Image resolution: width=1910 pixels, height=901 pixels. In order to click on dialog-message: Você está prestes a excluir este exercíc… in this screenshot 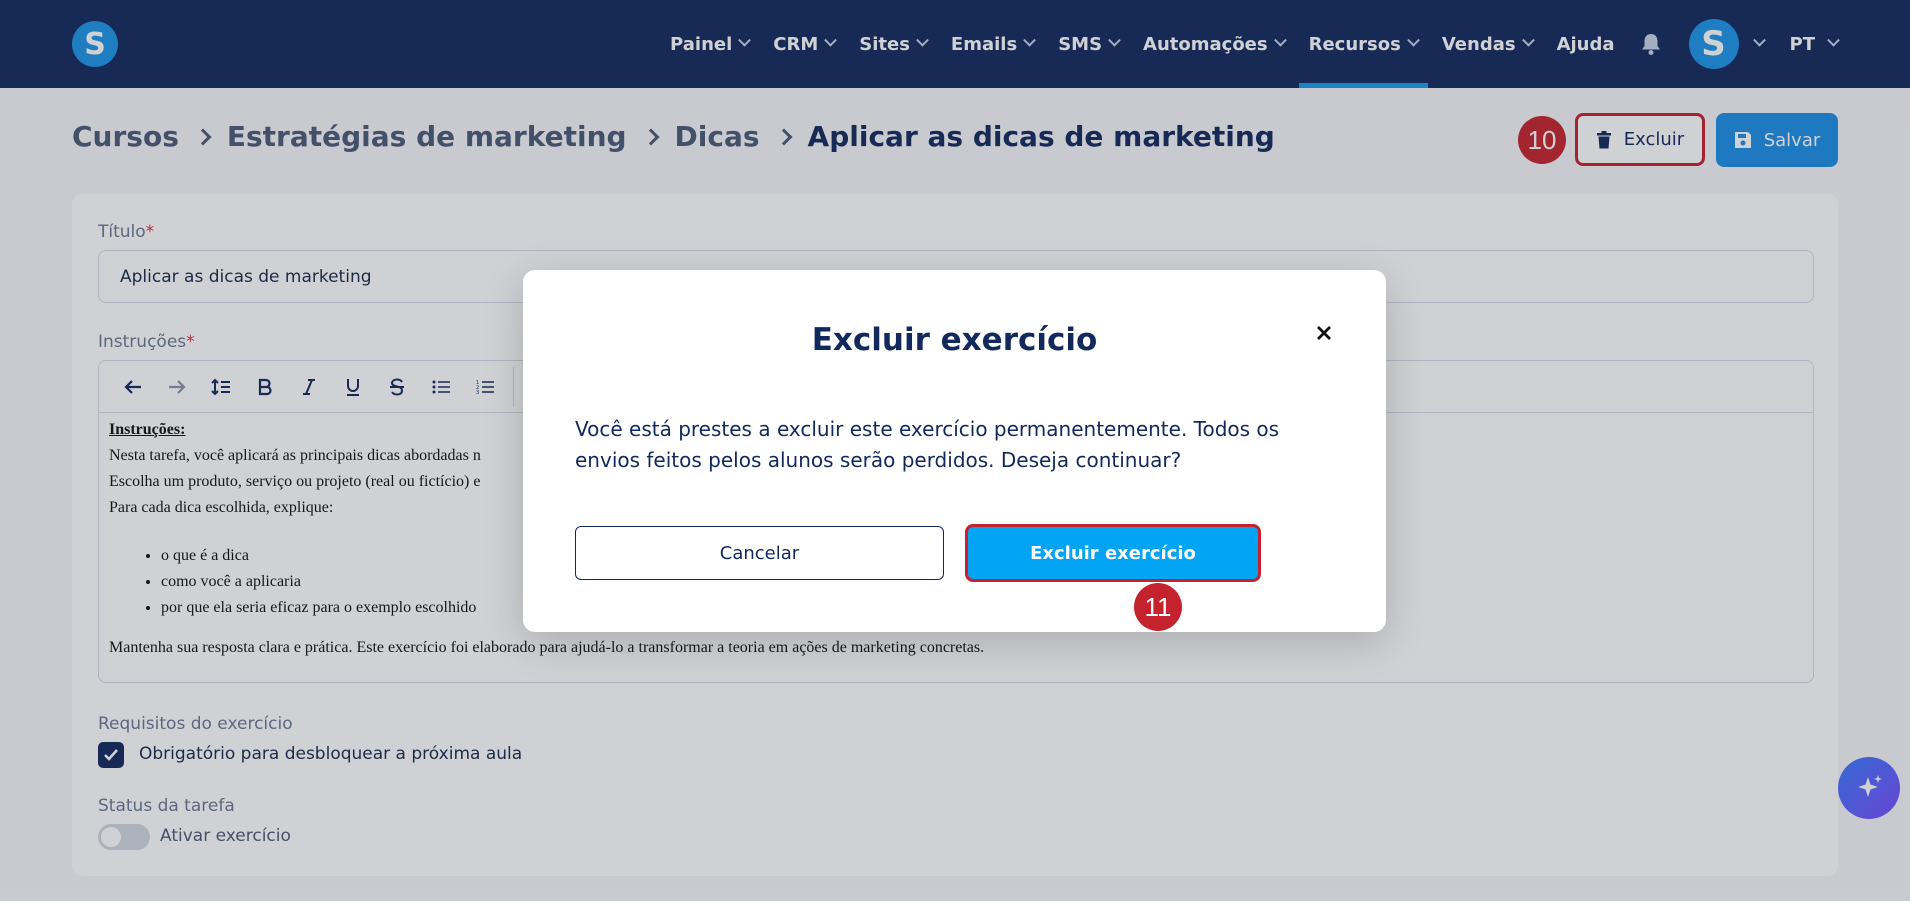, I will do `click(927, 444)`.